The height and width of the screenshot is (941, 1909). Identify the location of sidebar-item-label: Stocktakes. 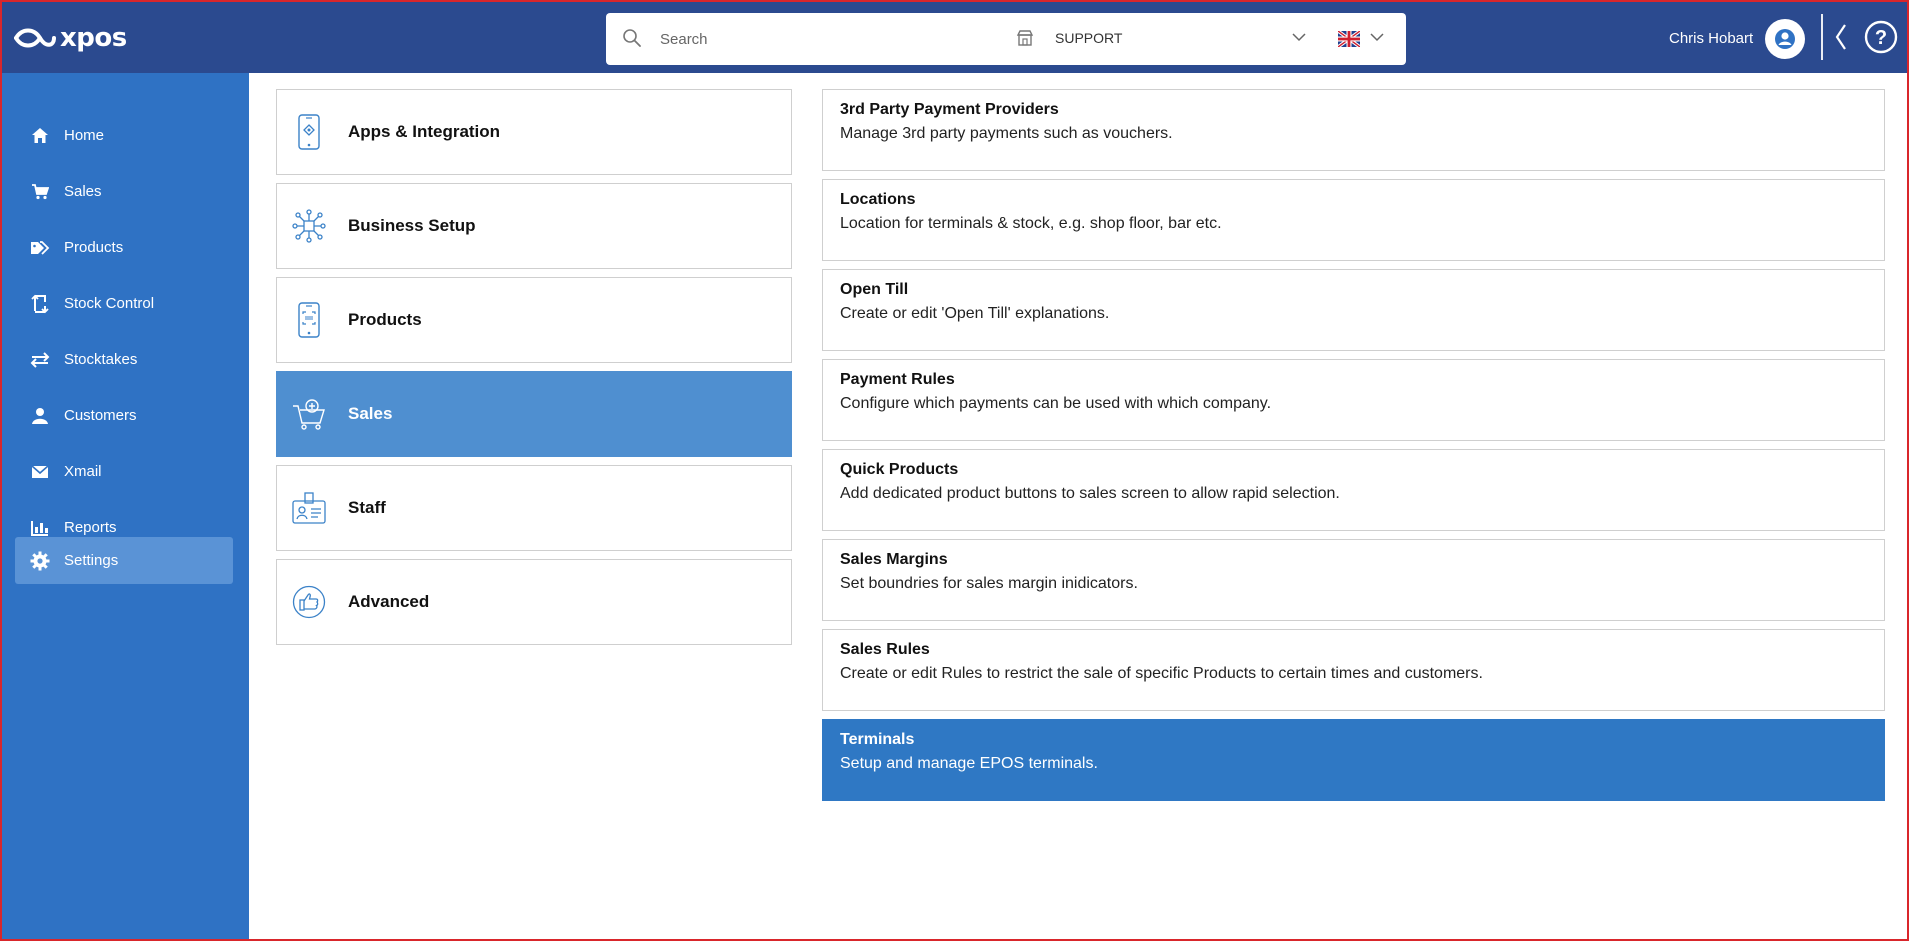
(101, 359).